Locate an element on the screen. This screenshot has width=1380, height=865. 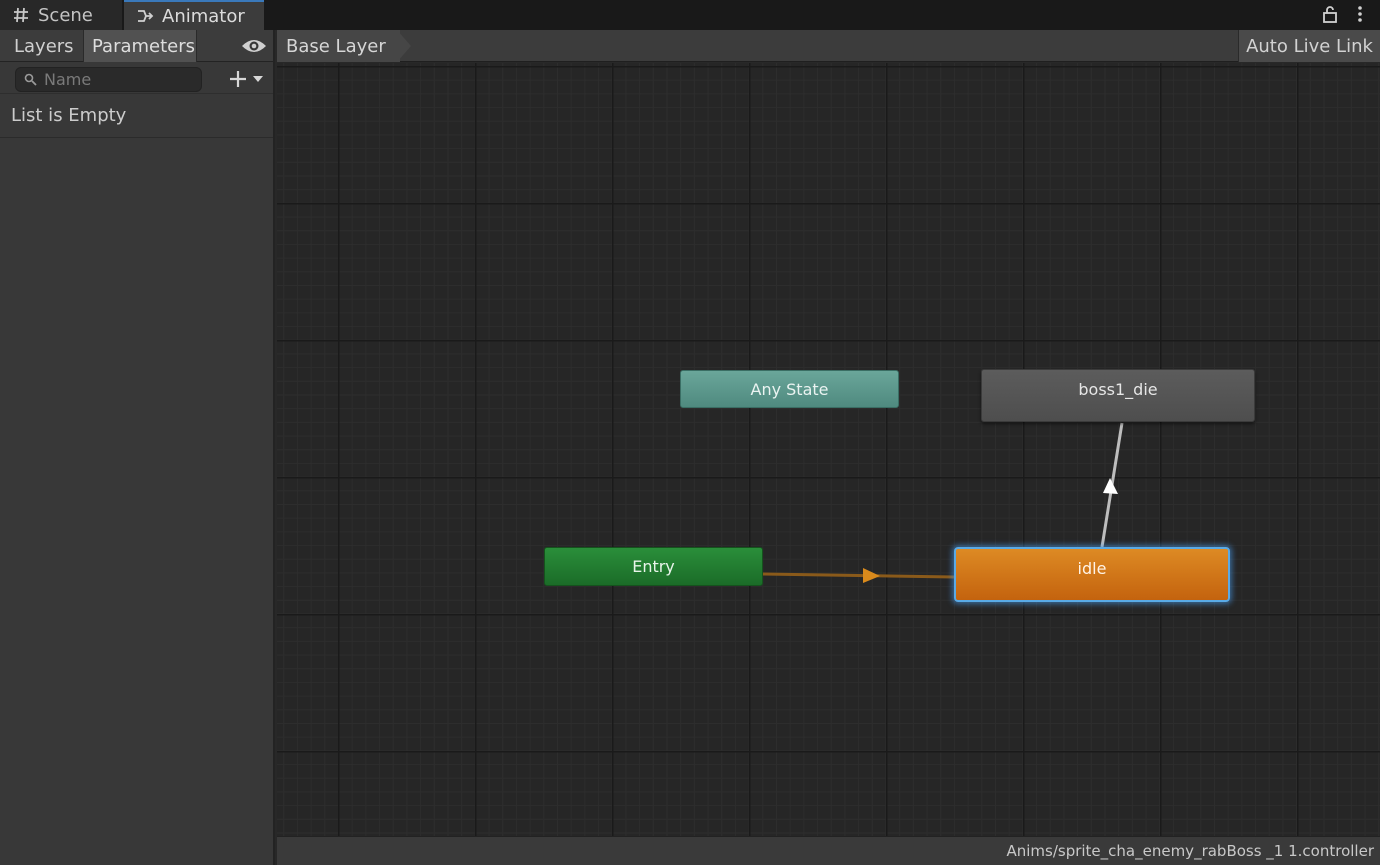
eye-icon is located at coordinates (254, 46).